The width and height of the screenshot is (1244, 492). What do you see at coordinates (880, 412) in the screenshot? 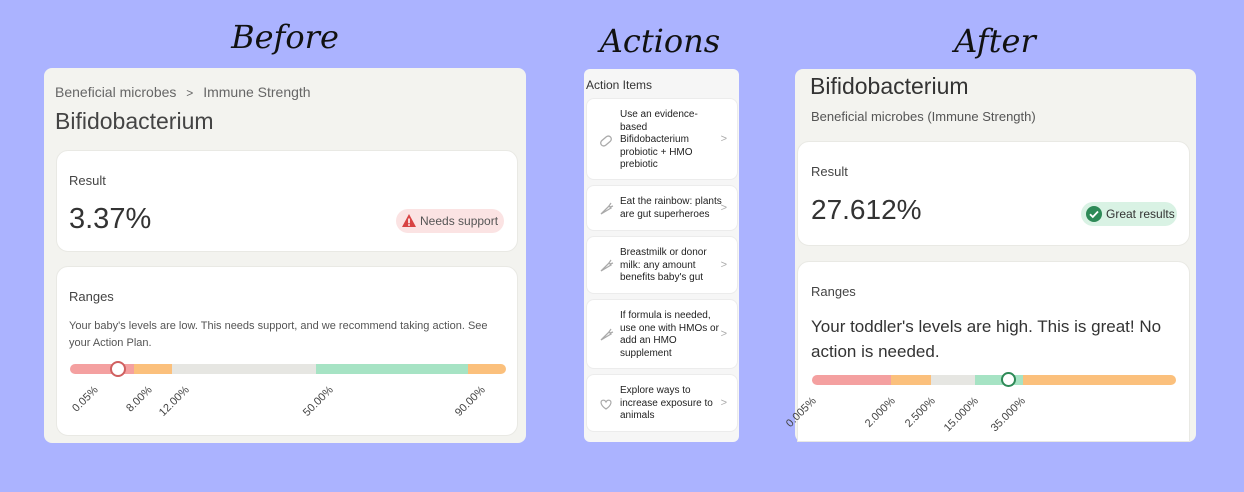
I see `range-tick-label: 2.000%` at bounding box center [880, 412].